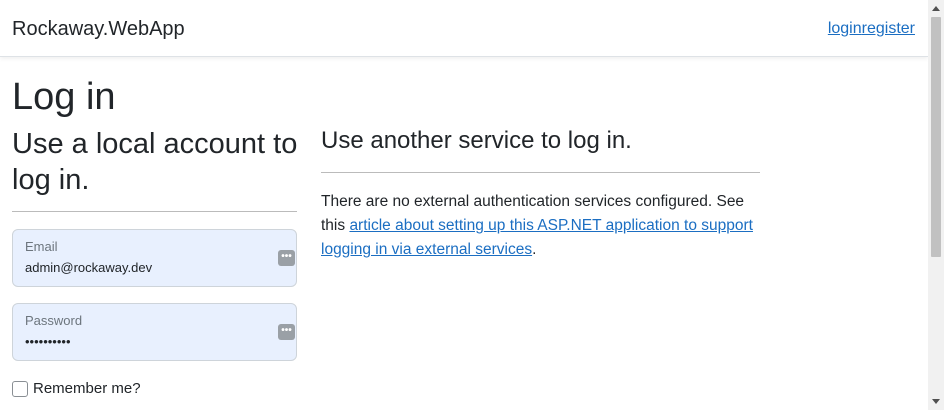  Describe the element at coordinates (64, 97) in the screenshot. I see `page-title: Log in` at that location.